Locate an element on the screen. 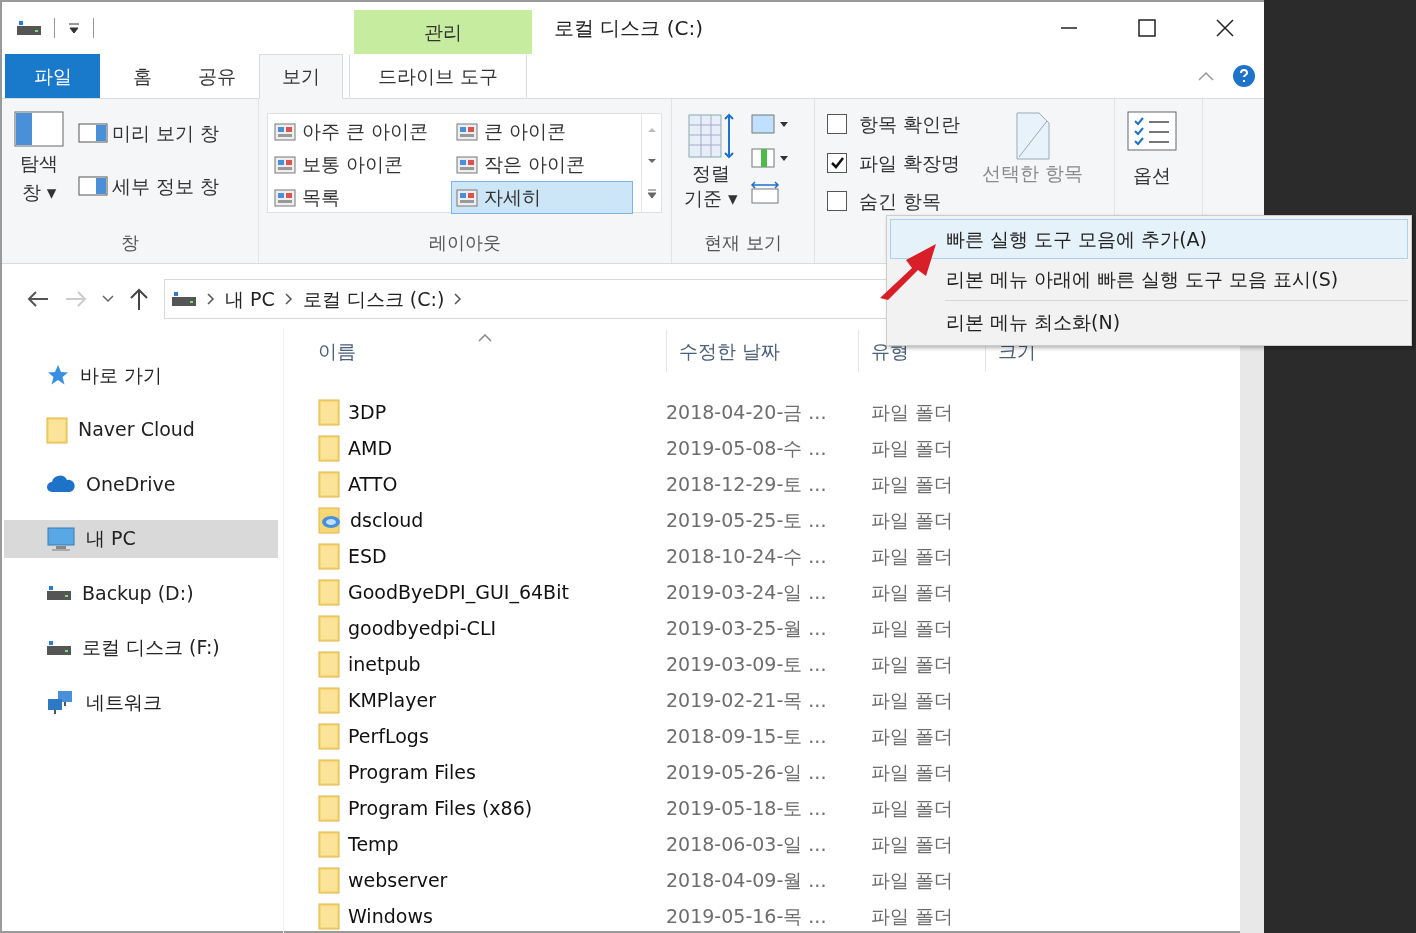 The image size is (1416, 933). layout-option: 목록 is located at coordinates (360, 197).